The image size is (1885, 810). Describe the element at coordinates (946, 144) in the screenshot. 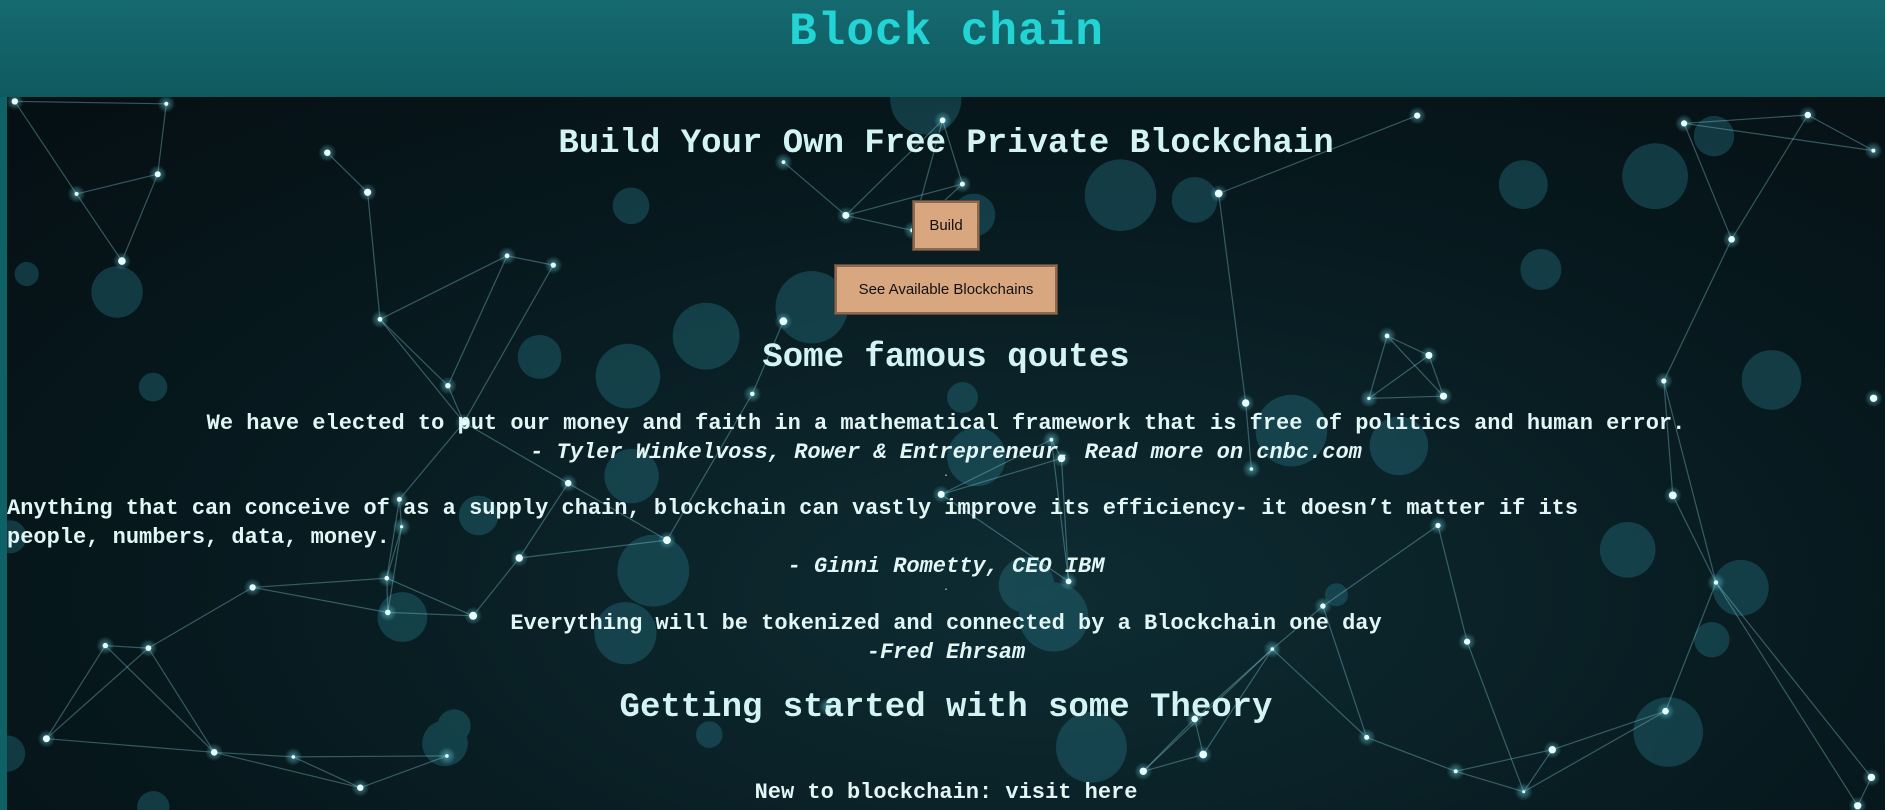

I see `build-heading: Build Your Own Free Private Blockchain` at that location.